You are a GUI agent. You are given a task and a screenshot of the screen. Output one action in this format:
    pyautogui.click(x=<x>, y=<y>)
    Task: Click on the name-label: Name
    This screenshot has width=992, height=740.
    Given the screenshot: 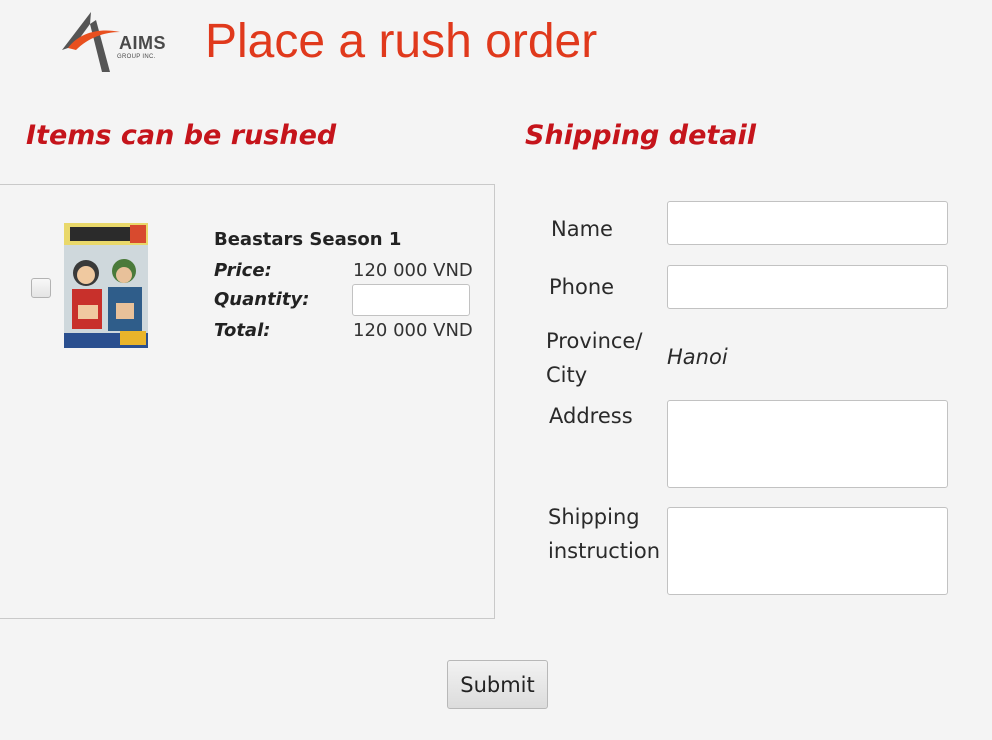 What is the action you would take?
    pyautogui.click(x=582, y=229)
    